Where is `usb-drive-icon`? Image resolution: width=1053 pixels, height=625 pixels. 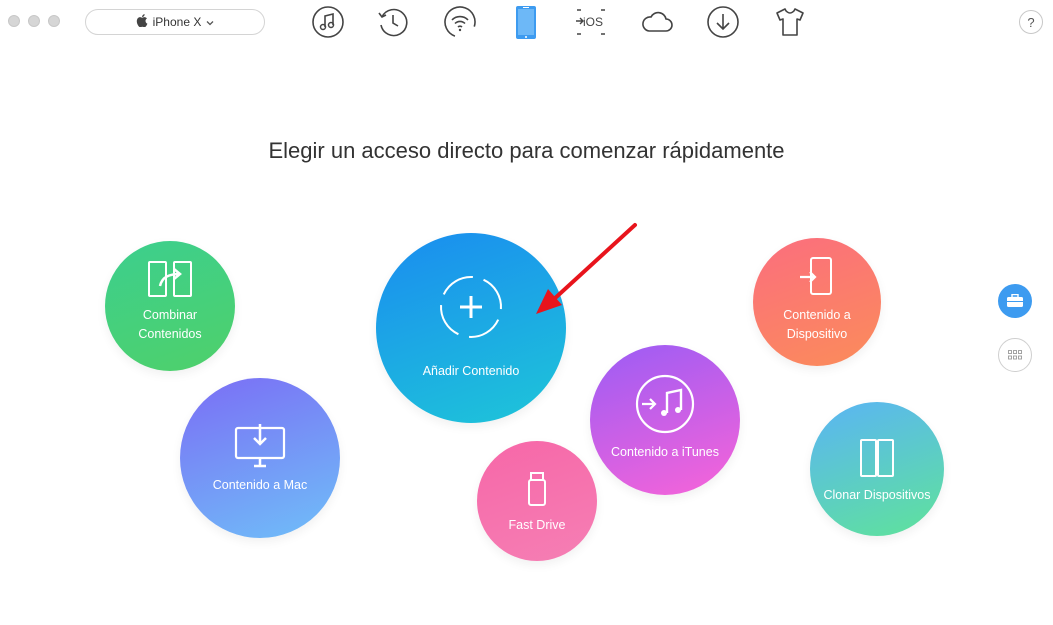
usb-drive-icon is located at coordinates (537, 488).